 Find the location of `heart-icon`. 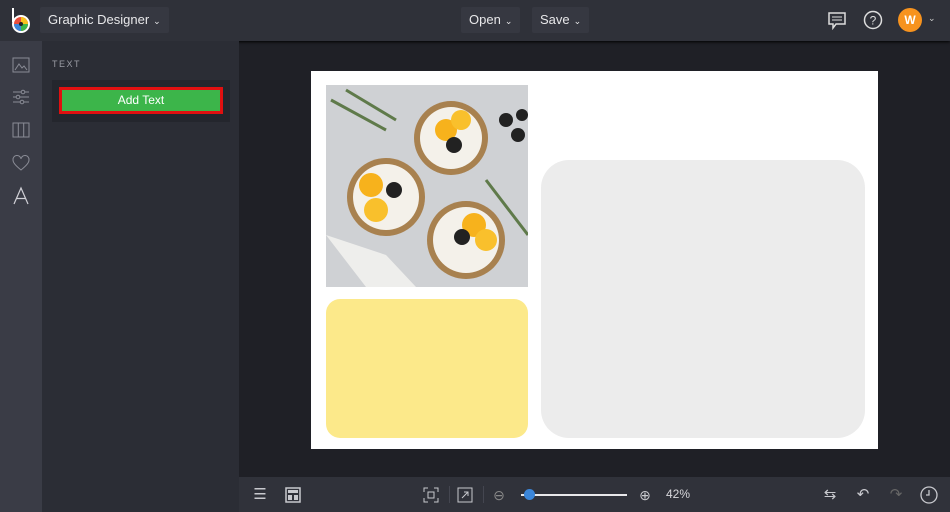

heart-icon is located at coordinates (21, 163).